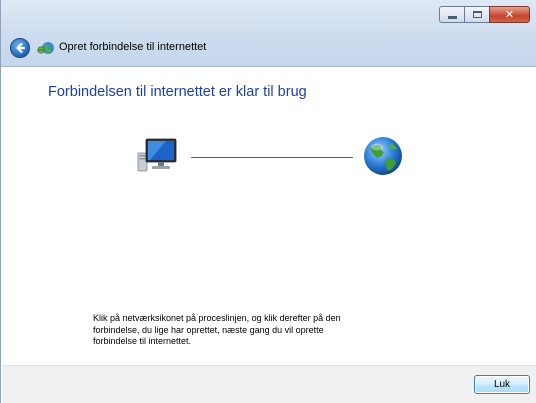 This screenshot has height=403, width=536. What do you see at coordinates (272, 157) in the screenshot?
I see `connection-line` at bounding box center [272, 157].